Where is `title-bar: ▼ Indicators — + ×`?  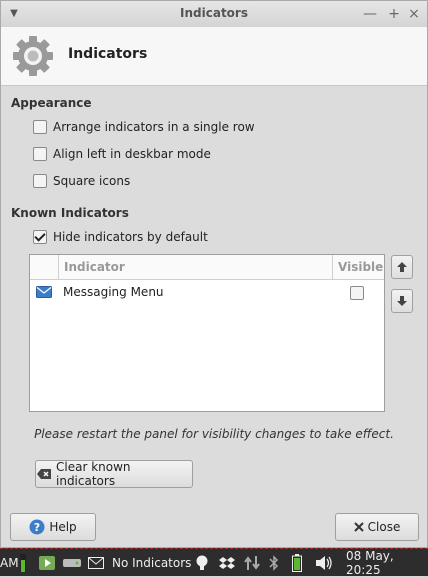
title-bar: ▼ Indicators — + × is located at coordinates (214, 14).